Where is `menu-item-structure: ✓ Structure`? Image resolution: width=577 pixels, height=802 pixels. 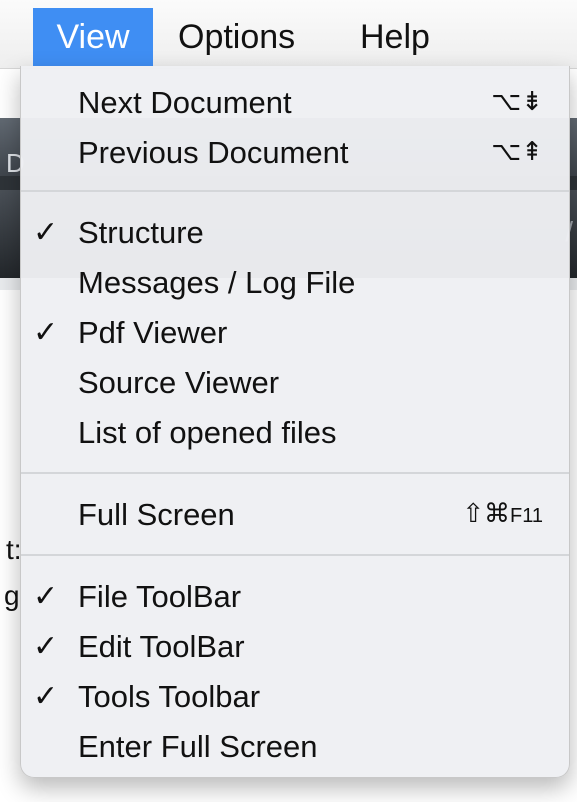
menu-item-structure: ✓ Structure is located at coordinates (295, 233).